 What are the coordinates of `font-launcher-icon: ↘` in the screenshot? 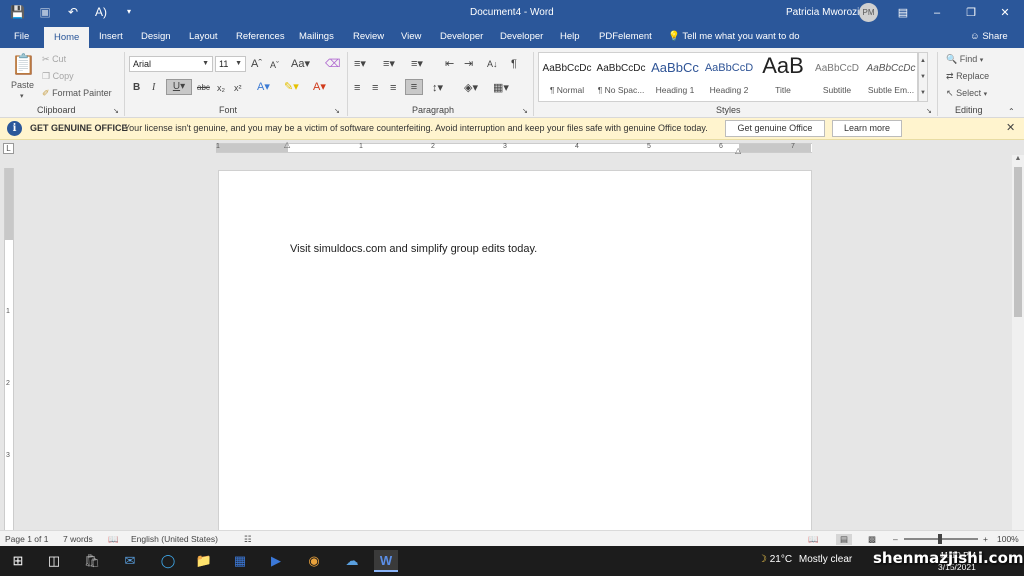 It's located at (337, 112).